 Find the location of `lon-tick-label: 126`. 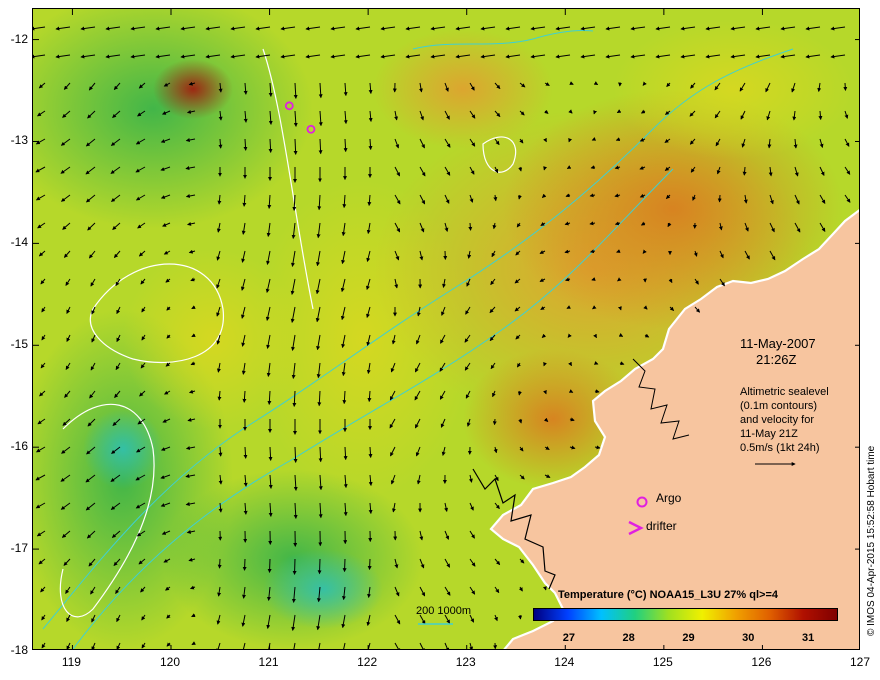

lon-tick-label: 126 is located at coordinates (761, 662).